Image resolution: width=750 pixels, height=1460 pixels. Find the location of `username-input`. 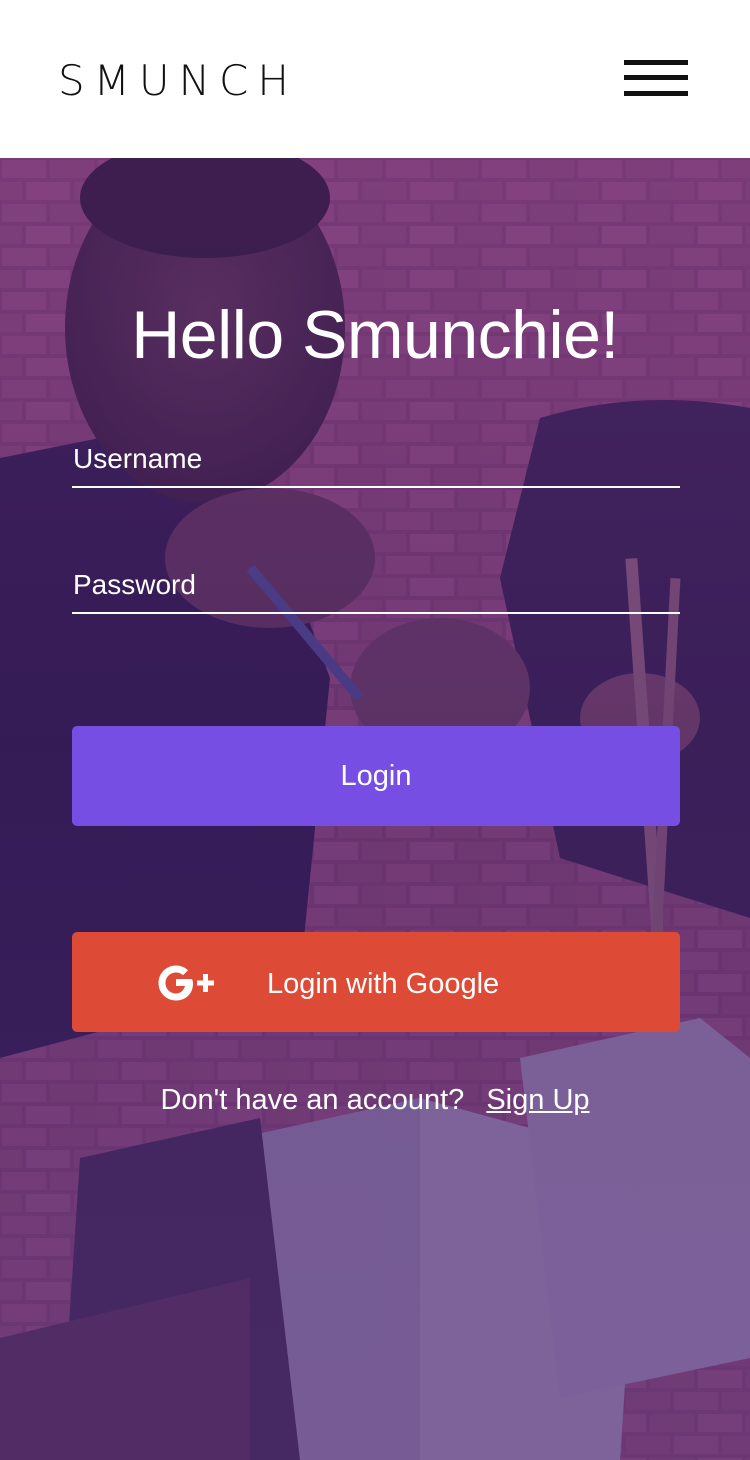

username-input is located at coordinates (376, 459).